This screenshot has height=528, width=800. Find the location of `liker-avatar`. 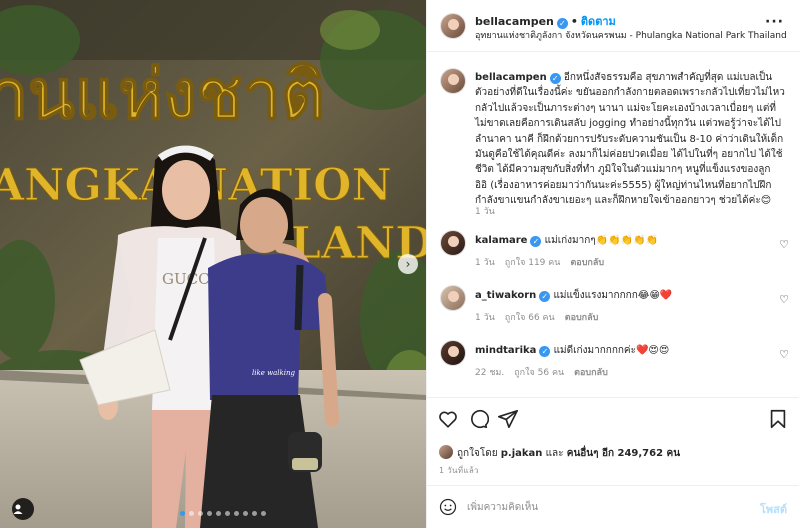

liker-avatar is located at coordinates (446, 452).